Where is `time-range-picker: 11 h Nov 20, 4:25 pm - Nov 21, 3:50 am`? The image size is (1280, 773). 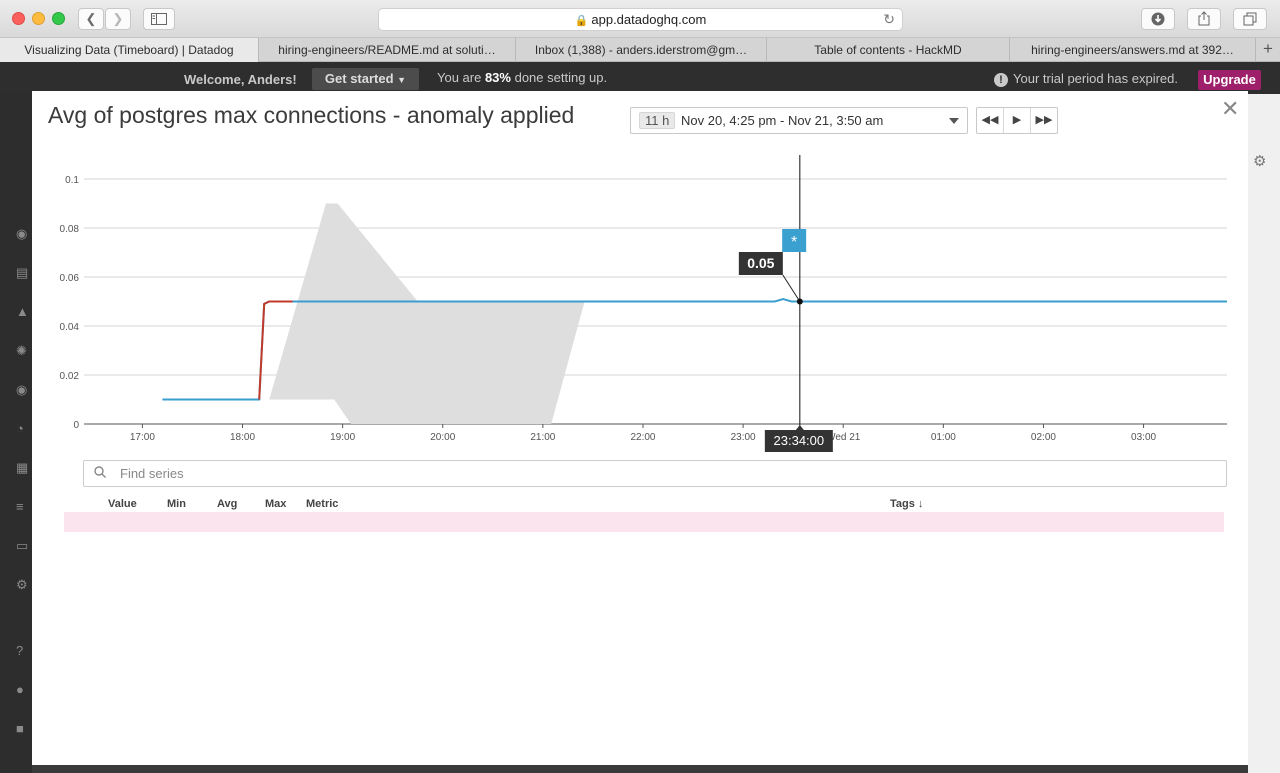 time-range-picker: 11 h Nov 20, 4:25 pm - Nov 21, 3:50 am is located at coordinates (799, 120).